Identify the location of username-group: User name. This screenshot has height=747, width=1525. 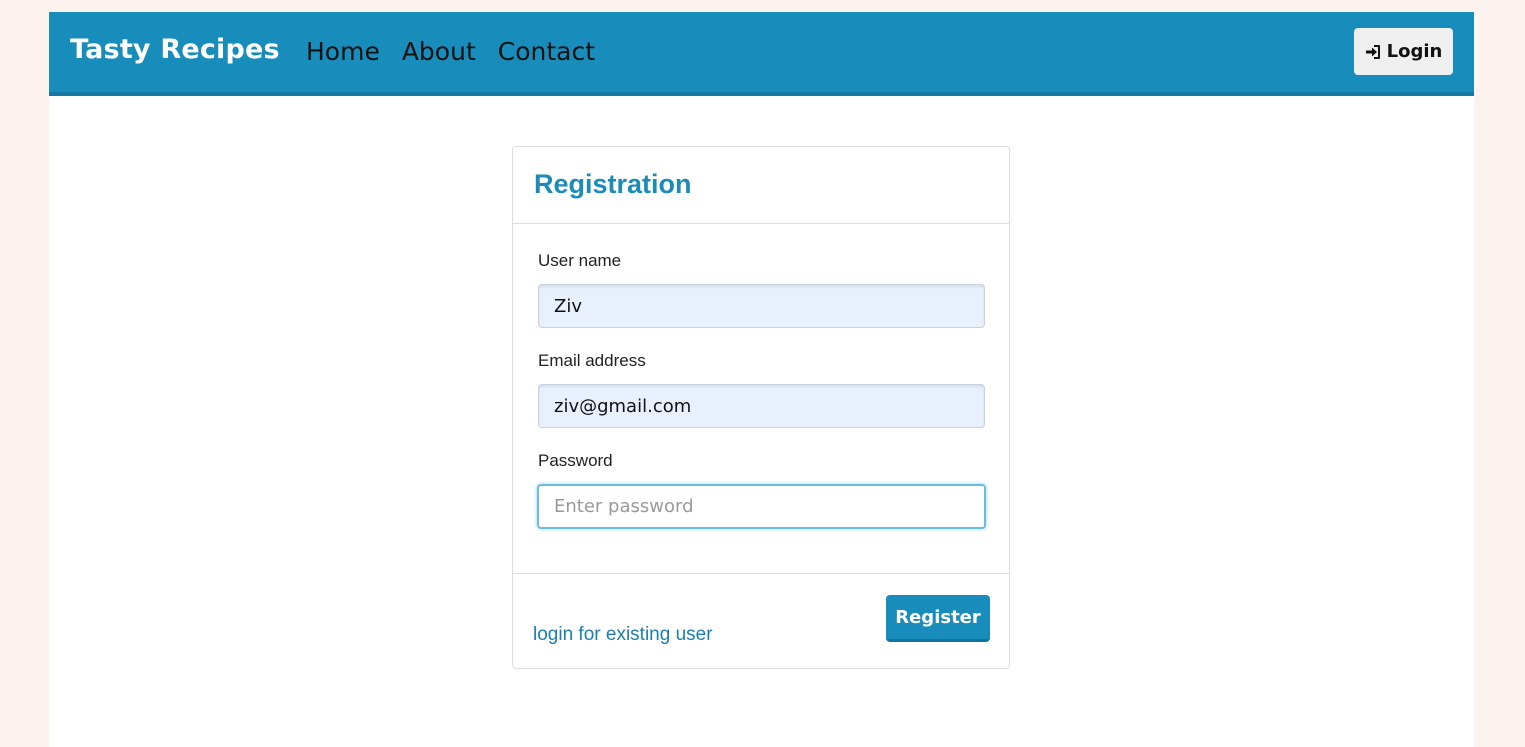
(761, 289).